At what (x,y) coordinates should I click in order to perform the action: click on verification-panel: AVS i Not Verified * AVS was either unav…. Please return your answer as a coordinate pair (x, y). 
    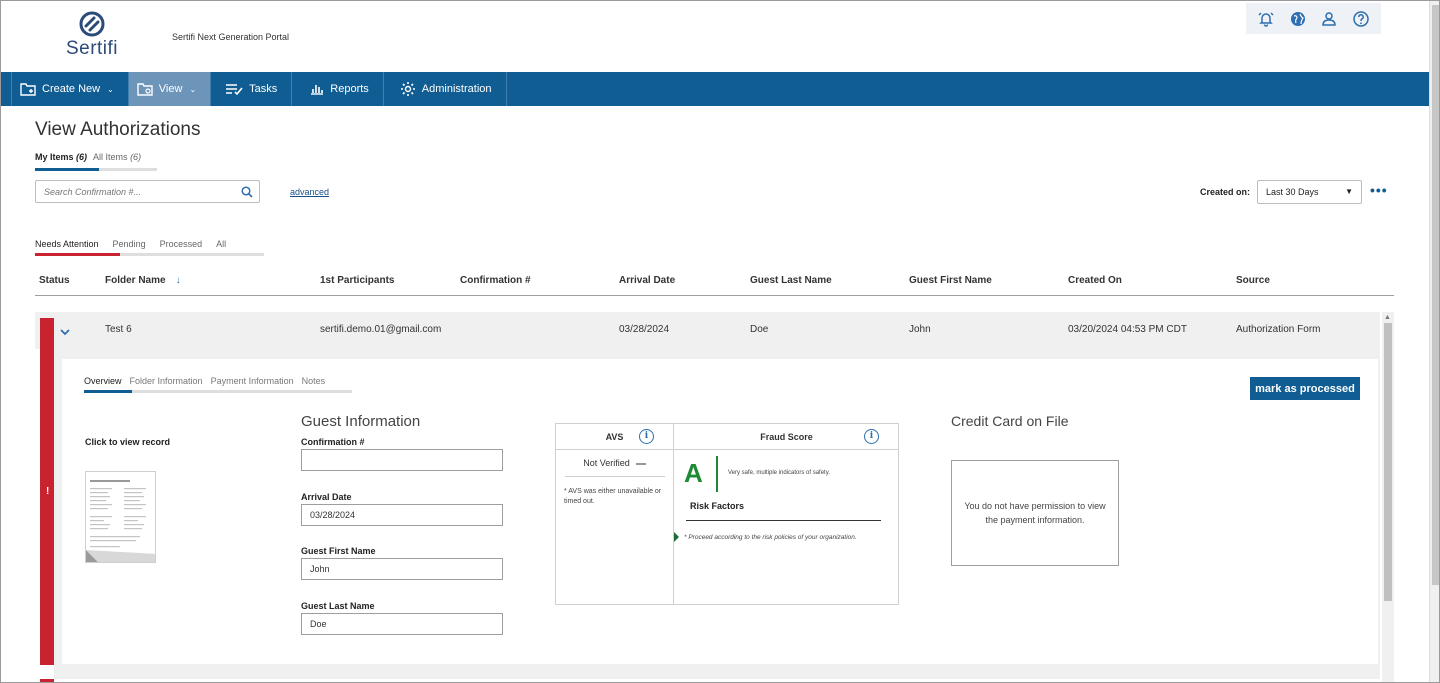
    Looking at the image, I should click on (727, 514).